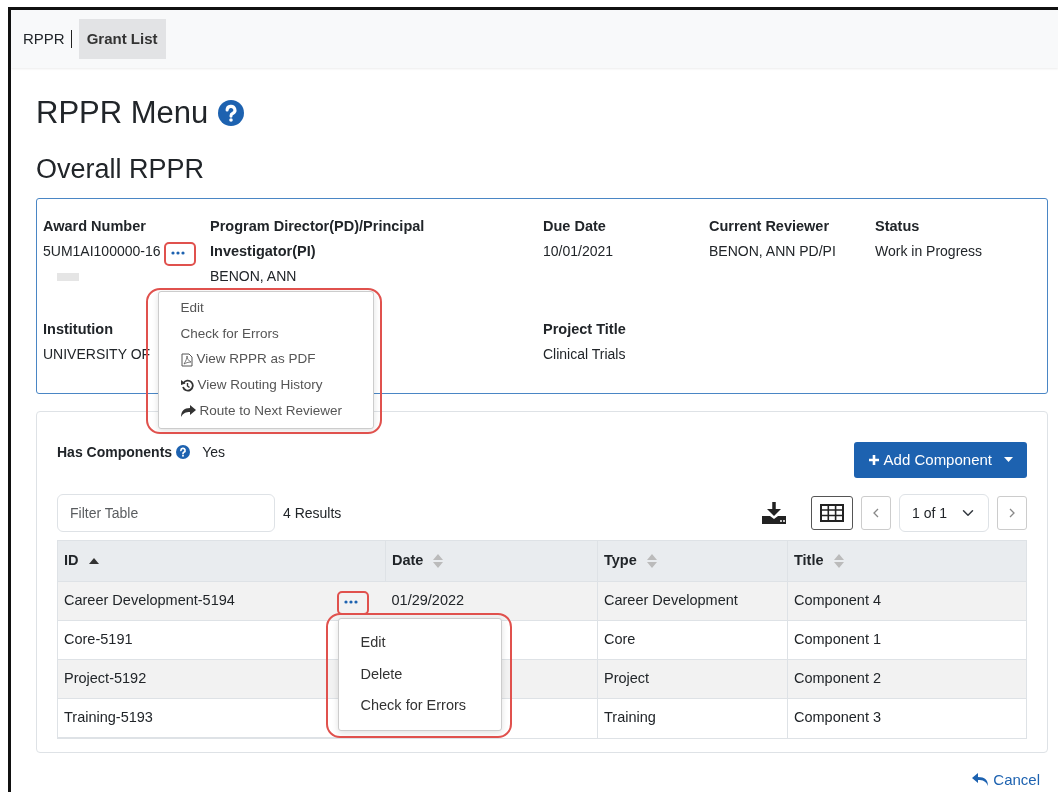 This screenshot has height=792, width=1058. Describe the element at coordinates (419, 674) in the screenshot. I see `menu-item: Delete` at that location.